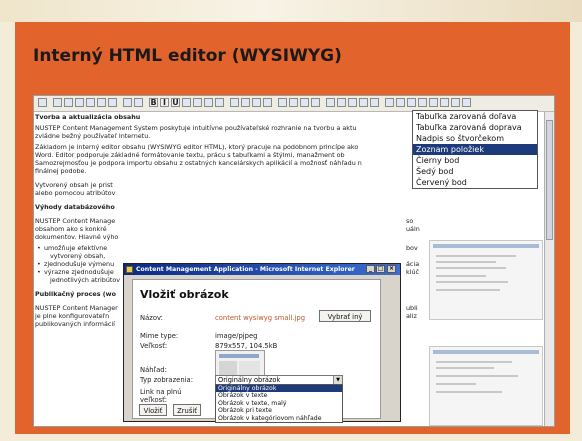  What do you see at coordinates (79, 102) in the screenshot?
I see `paste-icon` at bounding box center [79, 102].